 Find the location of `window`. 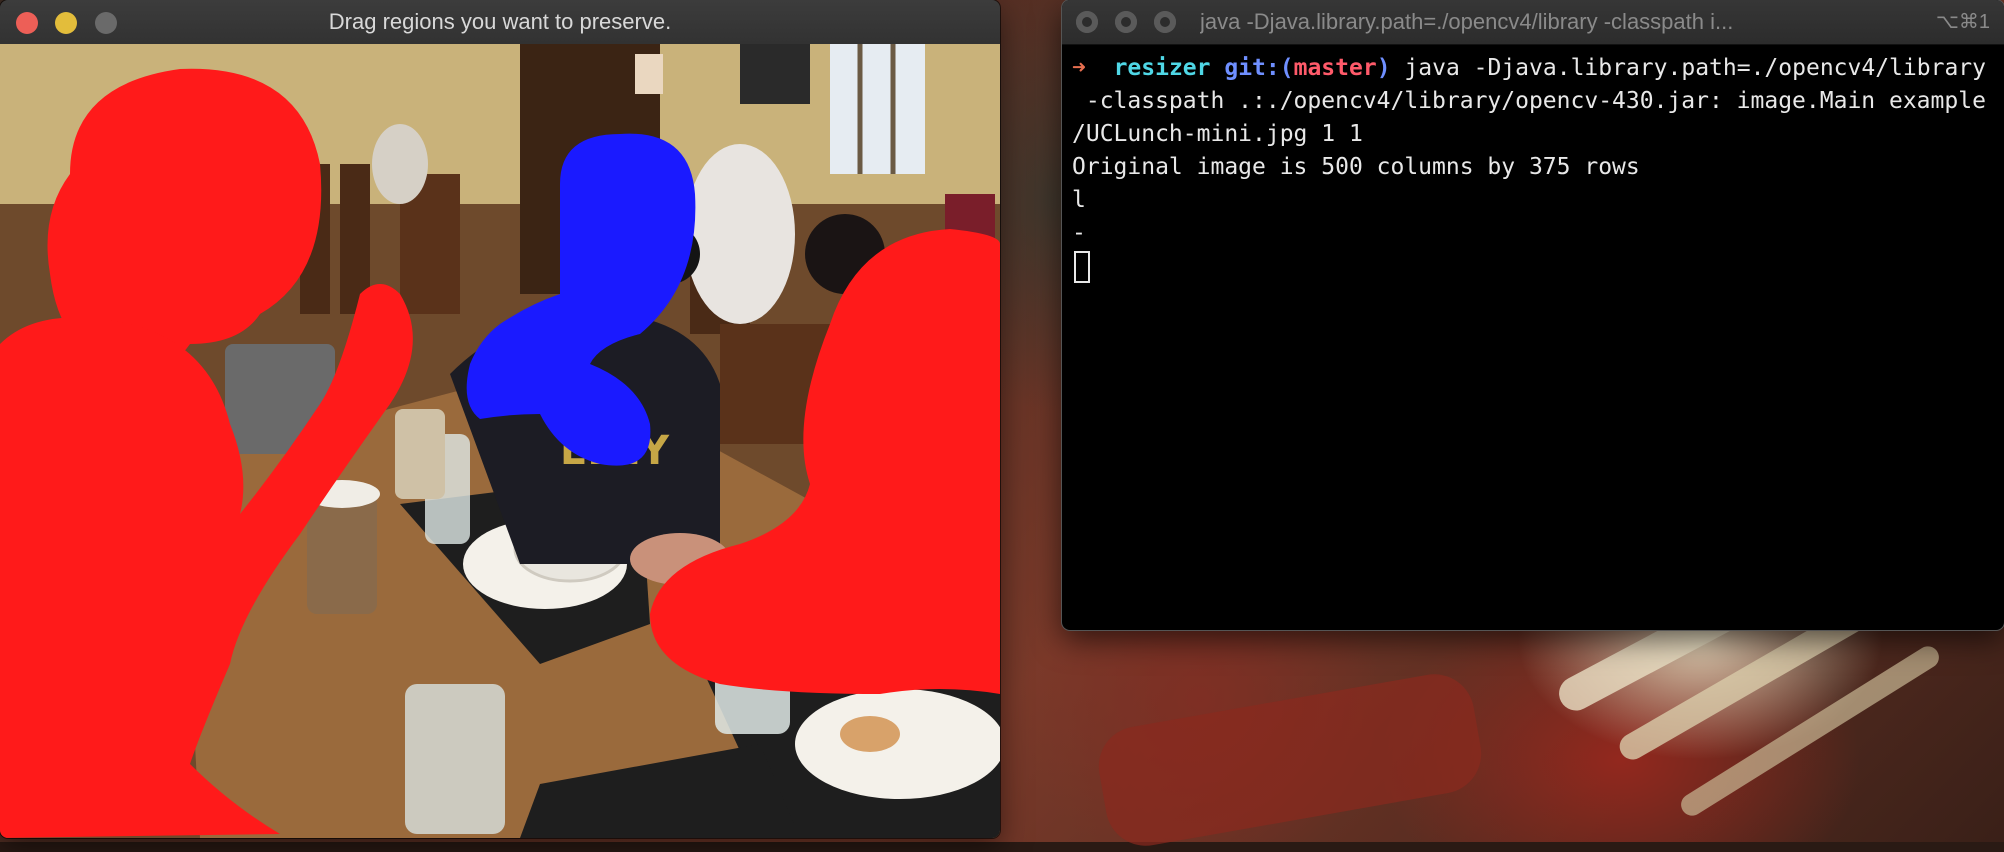

window is located at coordinates (877, 109).